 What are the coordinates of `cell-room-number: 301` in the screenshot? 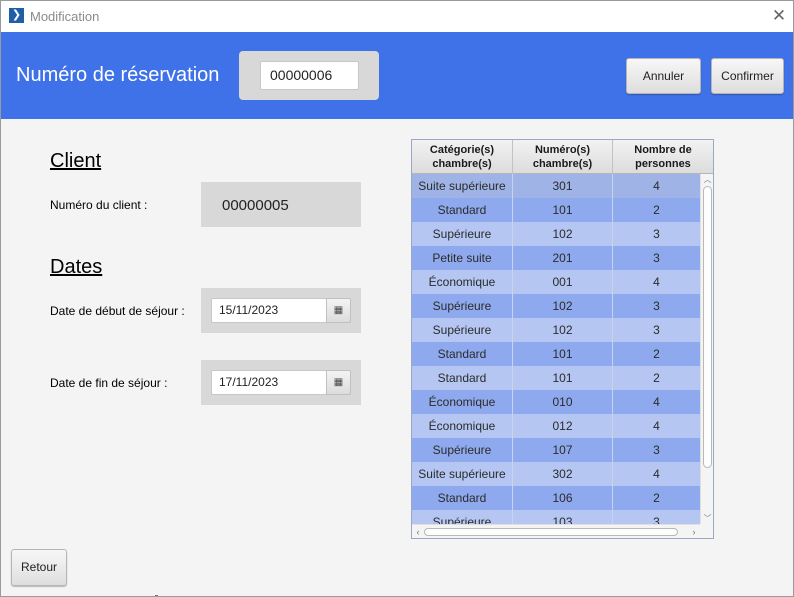 It's located at (563, 186).